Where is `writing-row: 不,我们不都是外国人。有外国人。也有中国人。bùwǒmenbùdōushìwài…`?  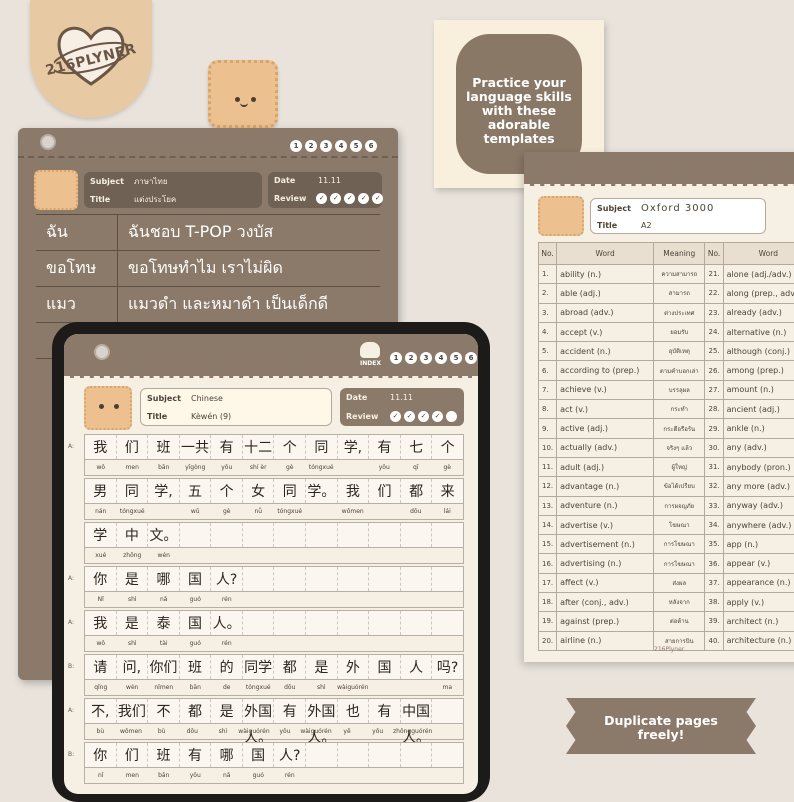 writing-row: 不,我们不都是外国人。有外国人。也有中国人。bùwǒmenbùdōushìwài… is located at coordinates (274, 719).